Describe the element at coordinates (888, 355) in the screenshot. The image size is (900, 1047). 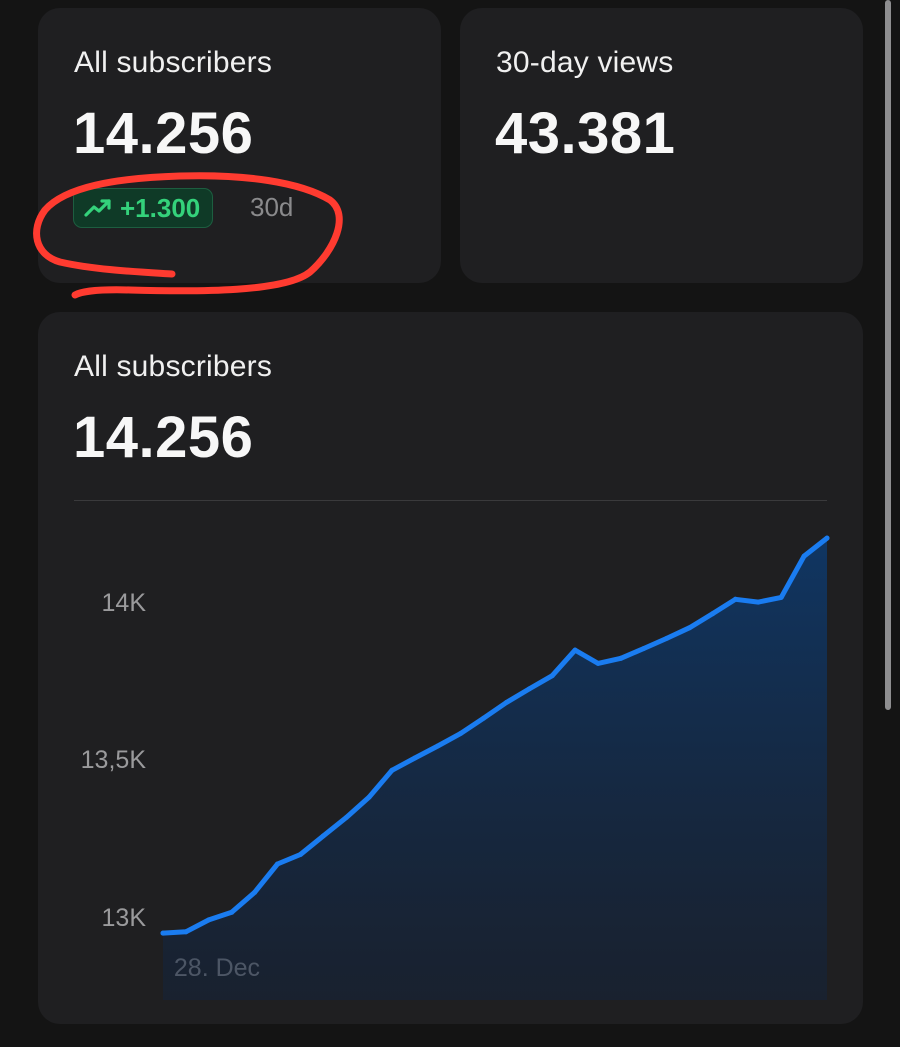
I see `scrollbar` at that location.